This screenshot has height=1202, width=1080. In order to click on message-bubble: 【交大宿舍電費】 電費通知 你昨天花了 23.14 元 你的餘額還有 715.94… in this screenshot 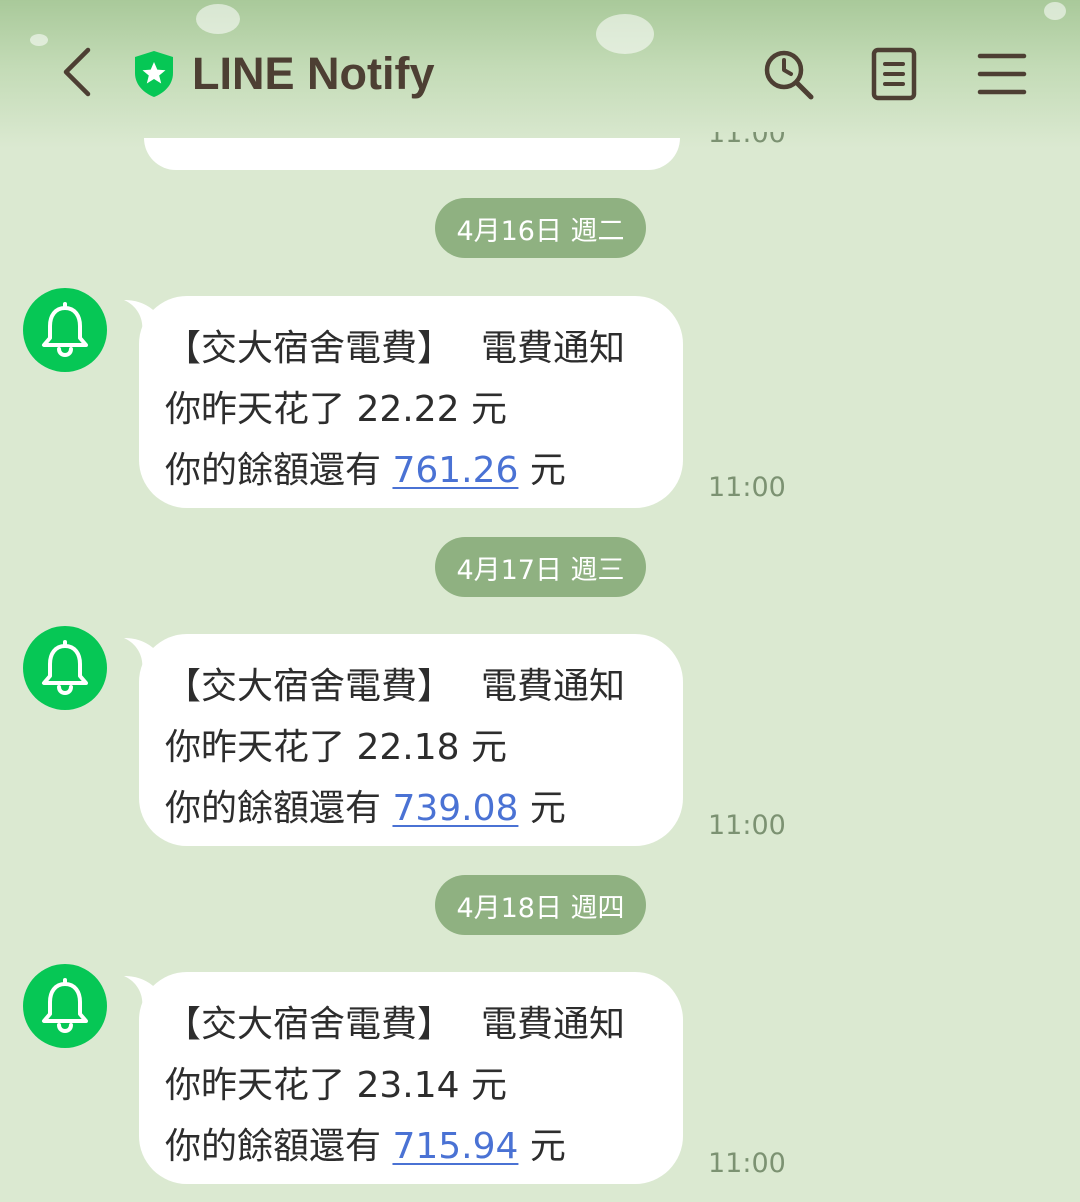, I will do `click(411, 1078)`.